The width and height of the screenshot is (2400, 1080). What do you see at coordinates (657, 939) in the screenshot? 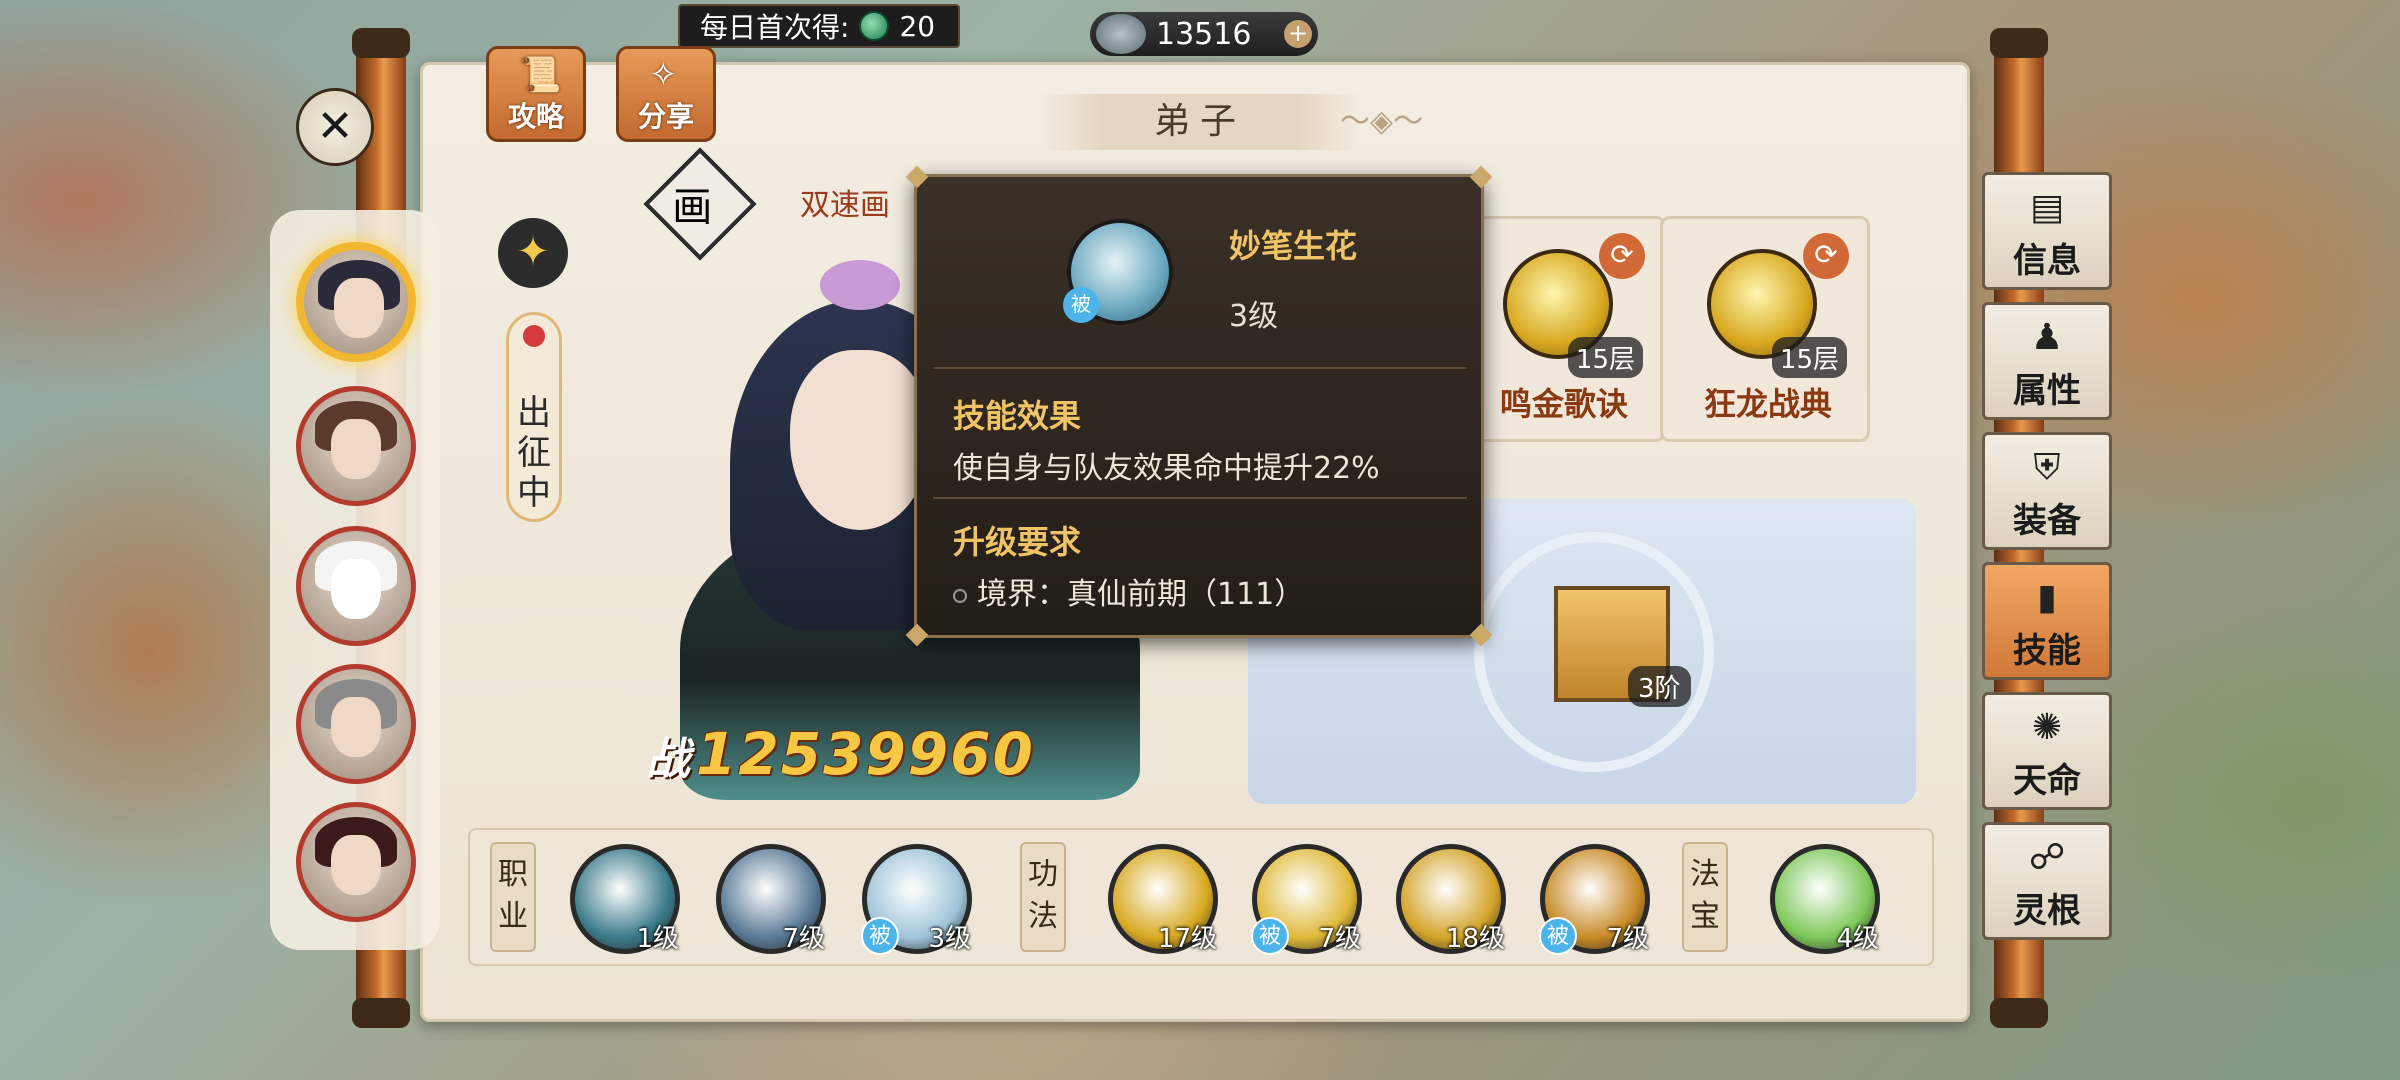
I see `skill-level: 1级` at bounding box center [657, 939].